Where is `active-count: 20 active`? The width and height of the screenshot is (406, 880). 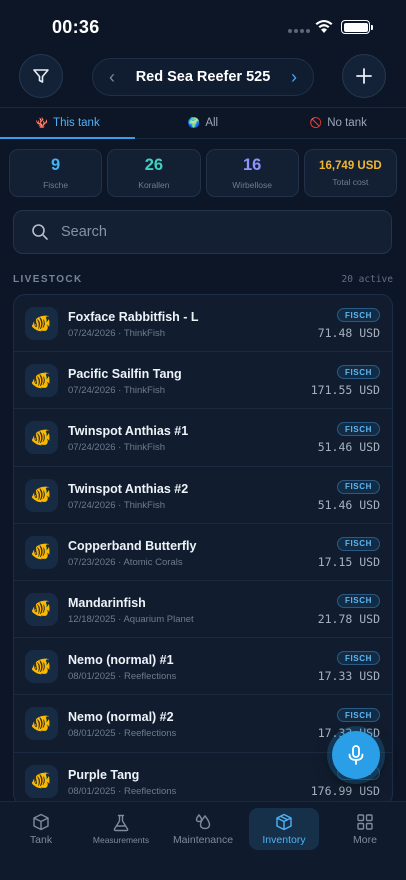
active-count: 20 active is located at coordinates (367, 279).